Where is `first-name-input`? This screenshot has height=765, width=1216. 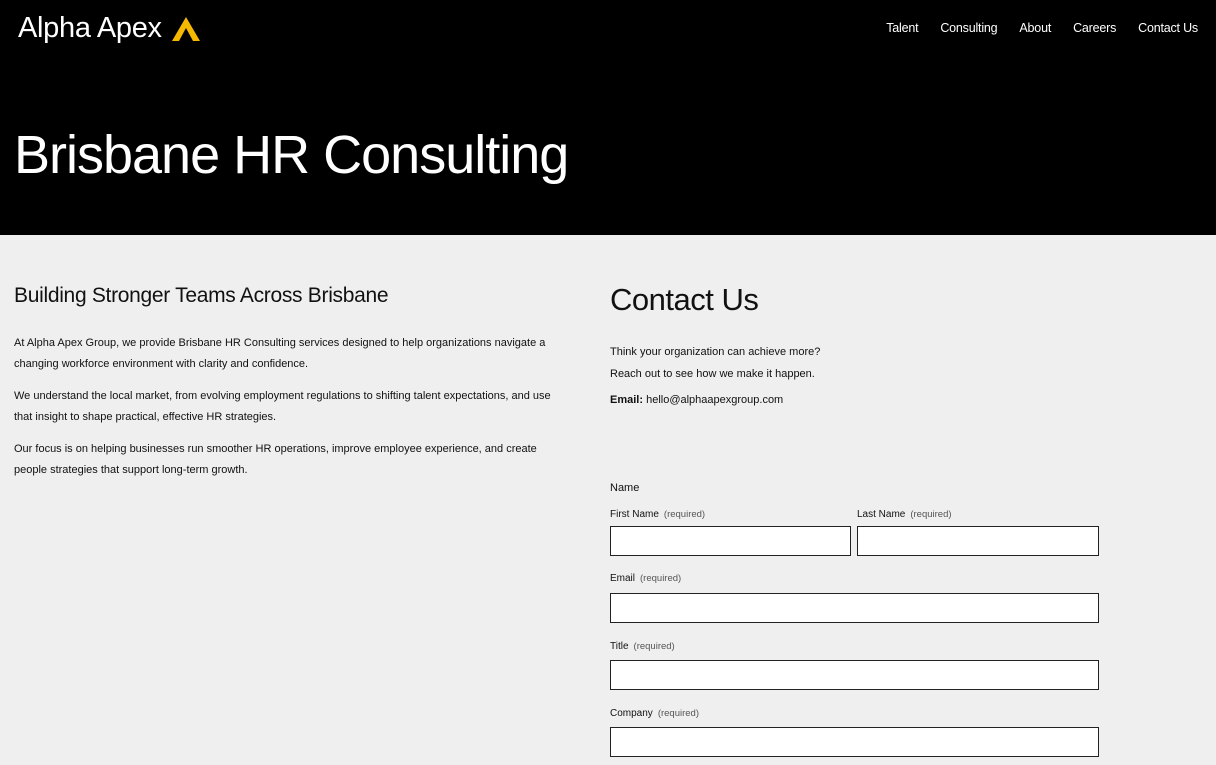
first-name-input is located at coordinates (730, 541).